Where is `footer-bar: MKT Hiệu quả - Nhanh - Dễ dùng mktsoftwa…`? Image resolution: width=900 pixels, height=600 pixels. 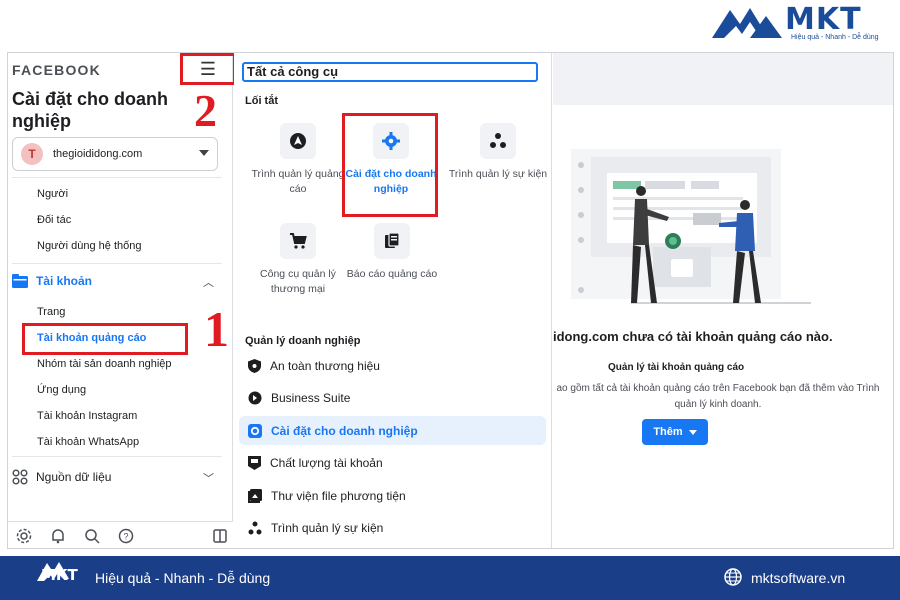 footer-bar: MKT Hiệu quả - Nhanh - Dễ dùng mktsoftwa… is located at coordinates (450, 578).